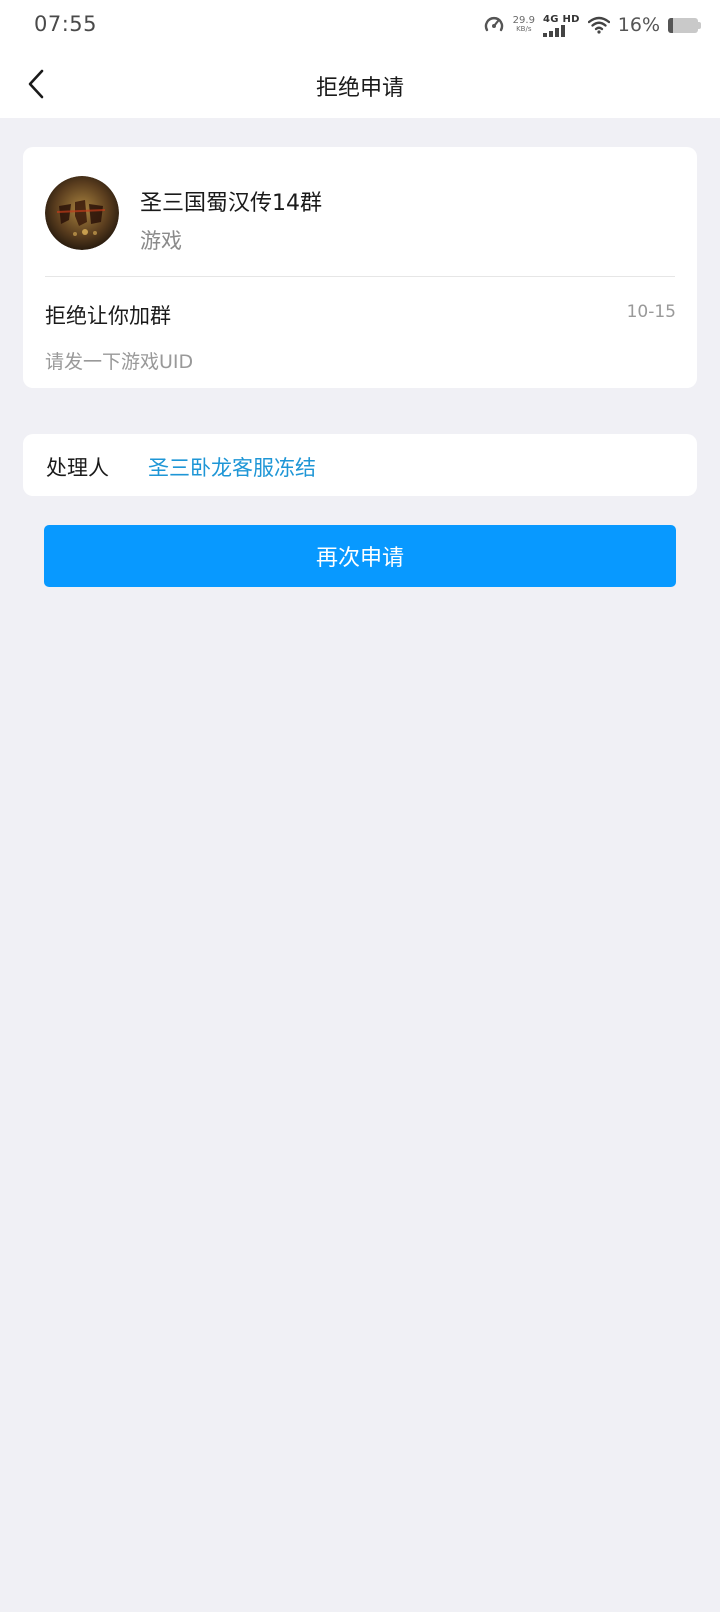 This screenshot has height=1612, width=720. I want to click on signal-bars-icon, so click(553, 30).